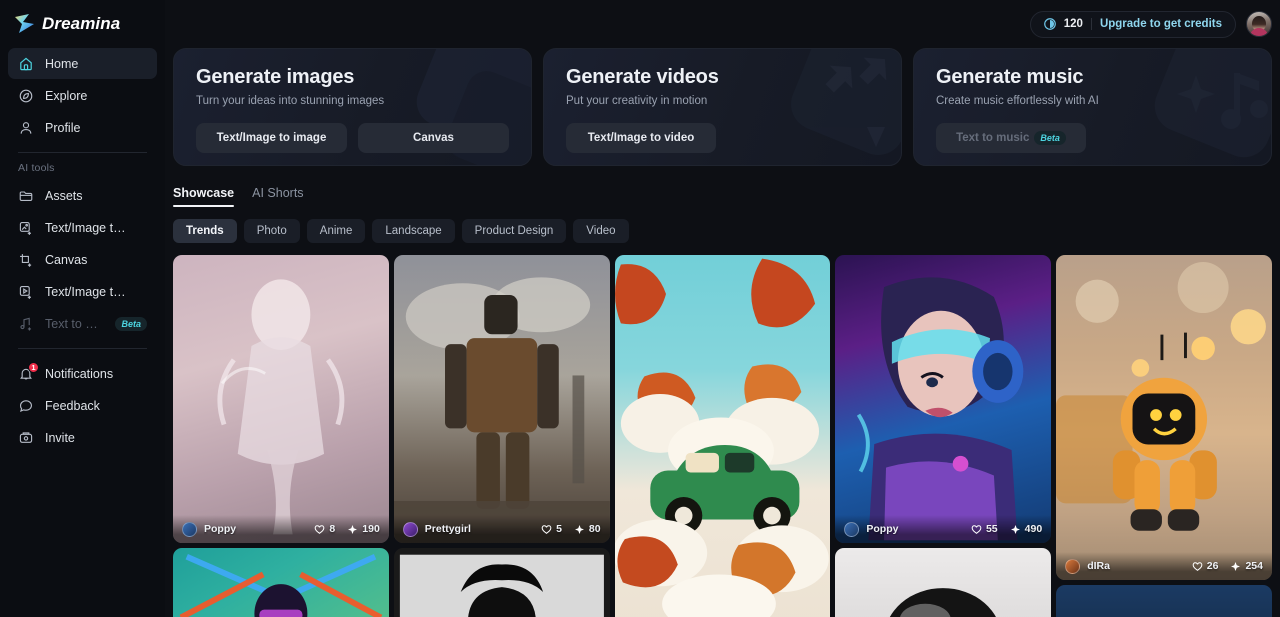  Describe the element at coordinates (993, 138) in the screenshot. I see `text-to-music-label: Text to music` at that location.